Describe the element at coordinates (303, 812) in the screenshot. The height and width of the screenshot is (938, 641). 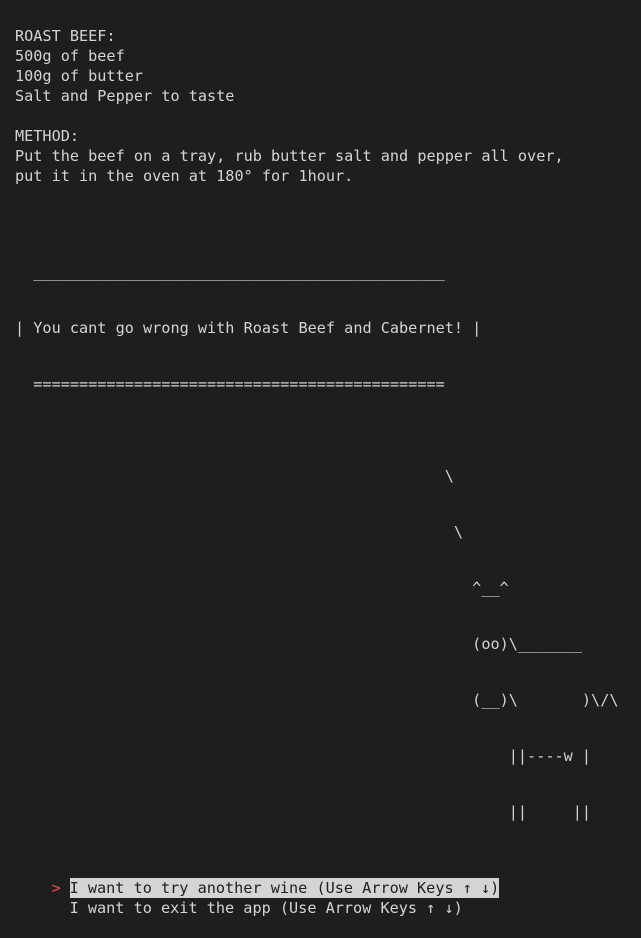
I see `cow-art-line: || ||` at that location.